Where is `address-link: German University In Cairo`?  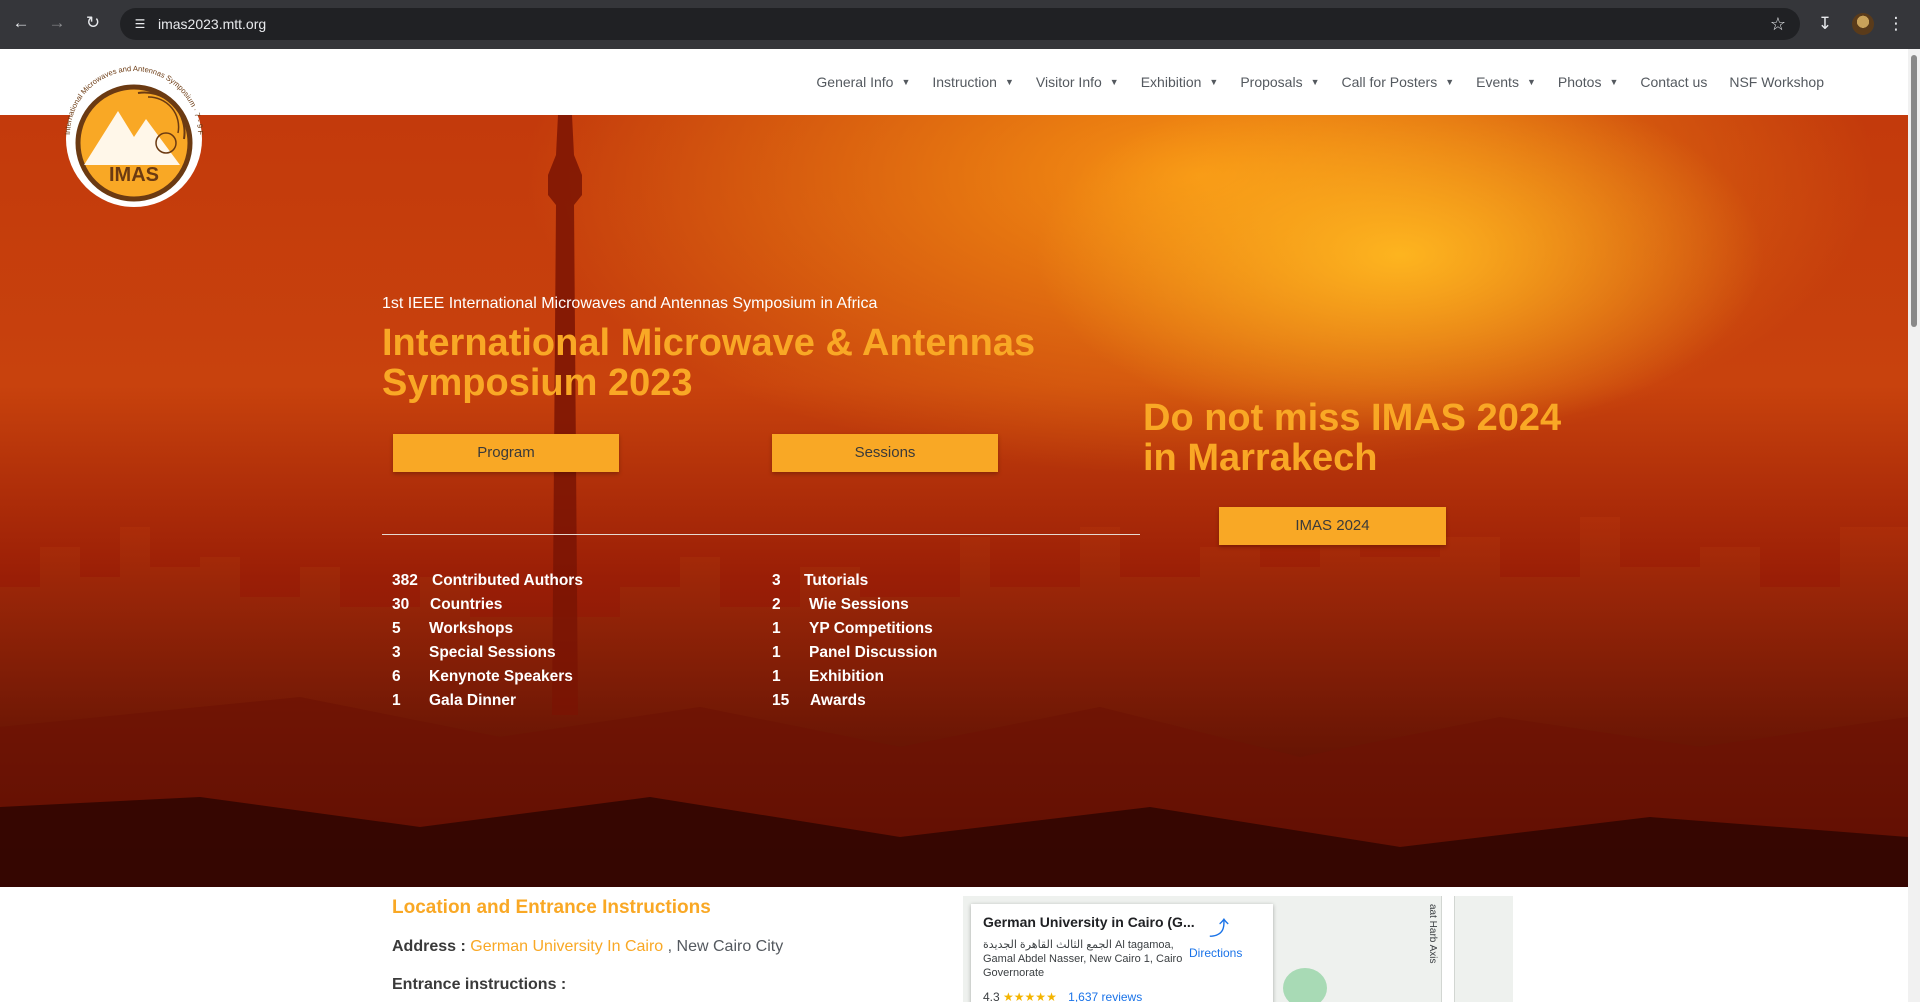 address-link: German University In Cairo is located at coordinates (566, 946).